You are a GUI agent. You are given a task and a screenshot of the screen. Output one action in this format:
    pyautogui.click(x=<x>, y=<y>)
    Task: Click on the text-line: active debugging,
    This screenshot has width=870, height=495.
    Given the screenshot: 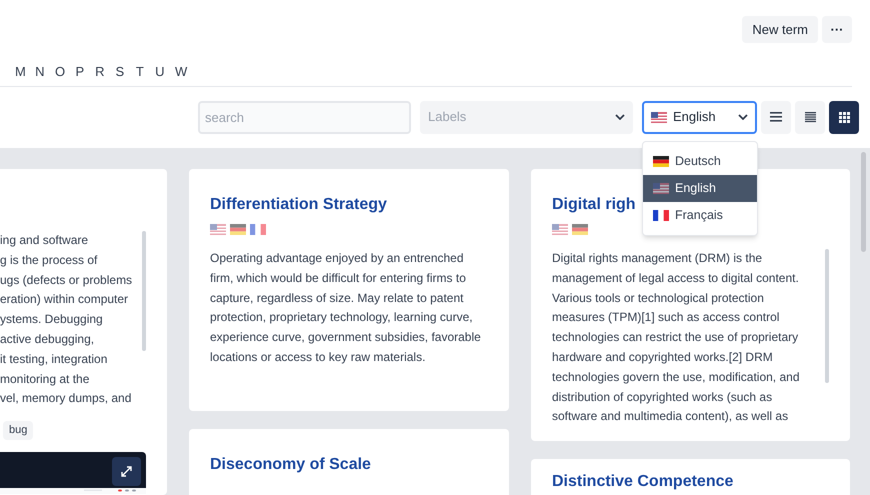 What is the action you would take?
    pyautogui.click(x=48, y=339)
    